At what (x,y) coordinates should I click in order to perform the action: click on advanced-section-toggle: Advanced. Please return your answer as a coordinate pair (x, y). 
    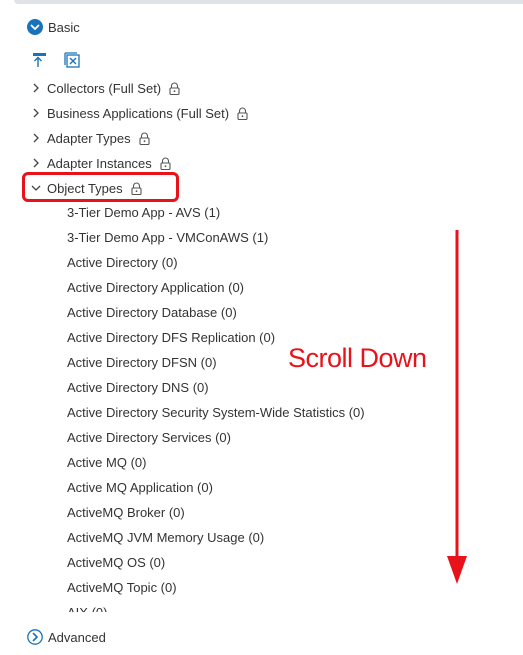
    Looking at the image, I should click on (66, 637).